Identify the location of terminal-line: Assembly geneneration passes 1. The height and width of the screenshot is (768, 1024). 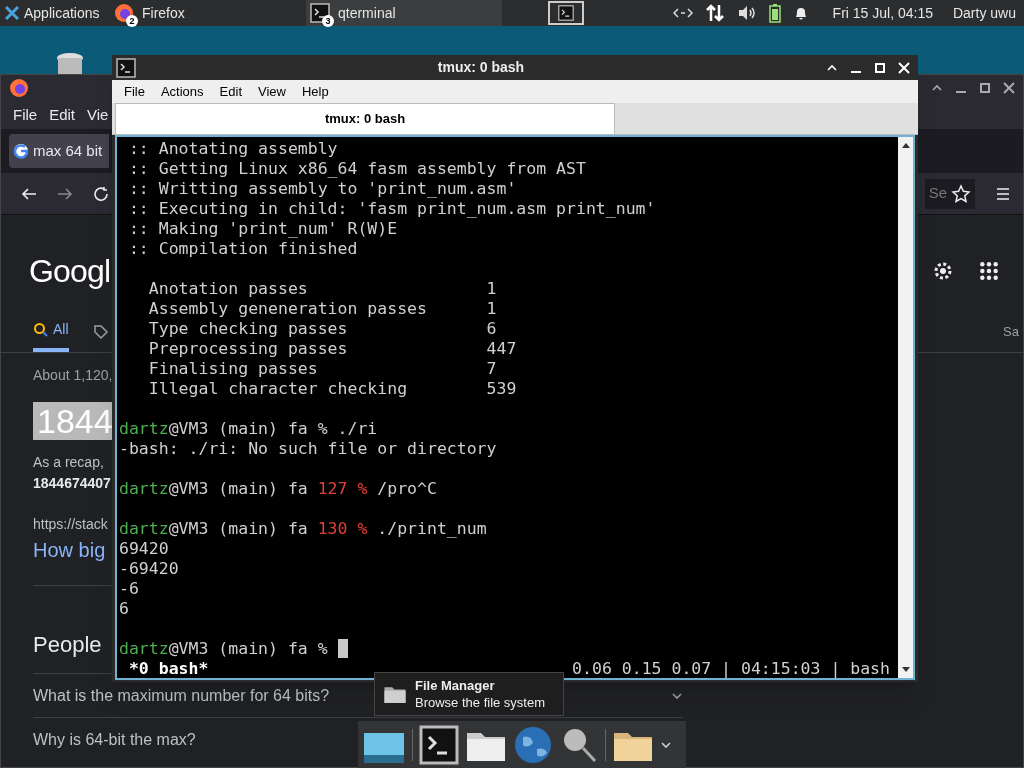
(322, 309).